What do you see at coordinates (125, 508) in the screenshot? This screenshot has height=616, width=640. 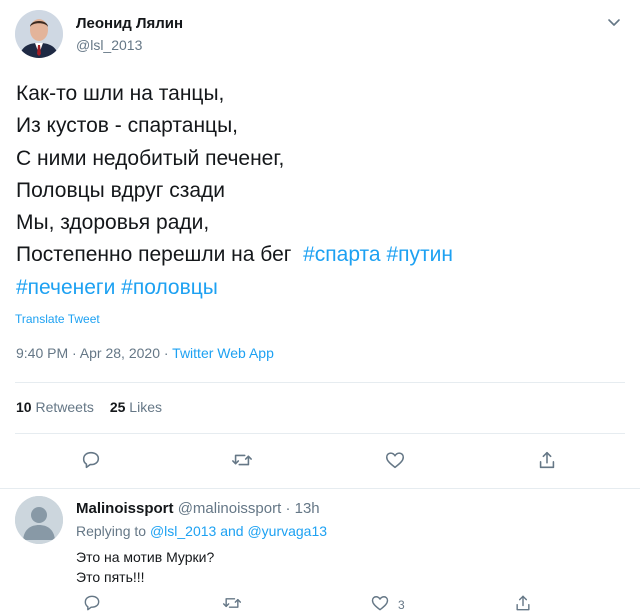 I see `reply-author-name: Malinoissport` at bounding box center [125, 508].